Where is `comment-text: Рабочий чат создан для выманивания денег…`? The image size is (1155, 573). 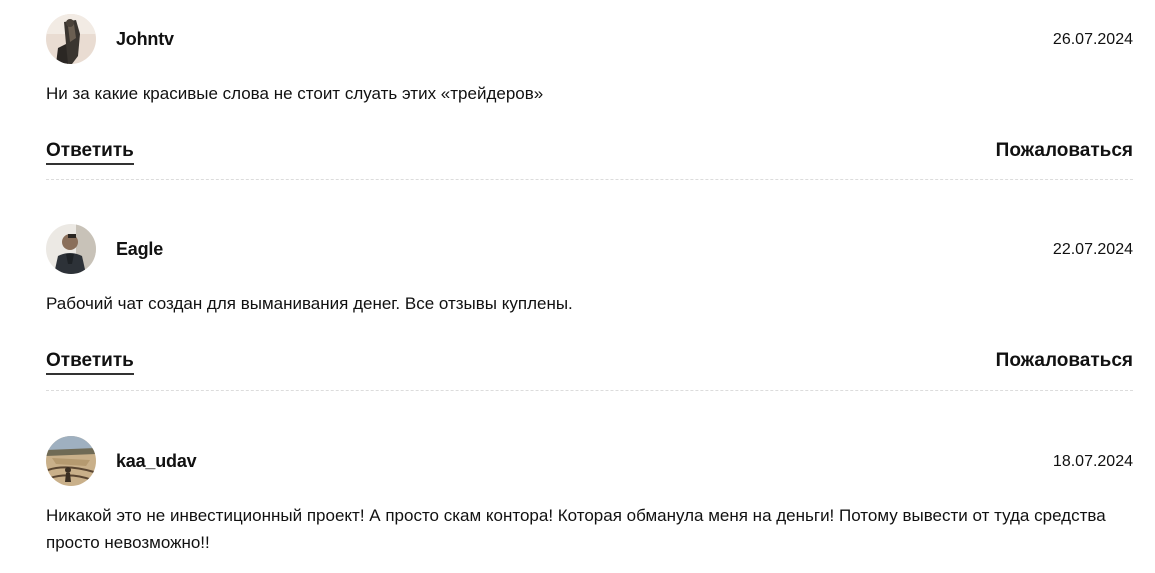 comment-text: Рабочий чат создан для выманивания денег… is located at coordinates (309, 303).